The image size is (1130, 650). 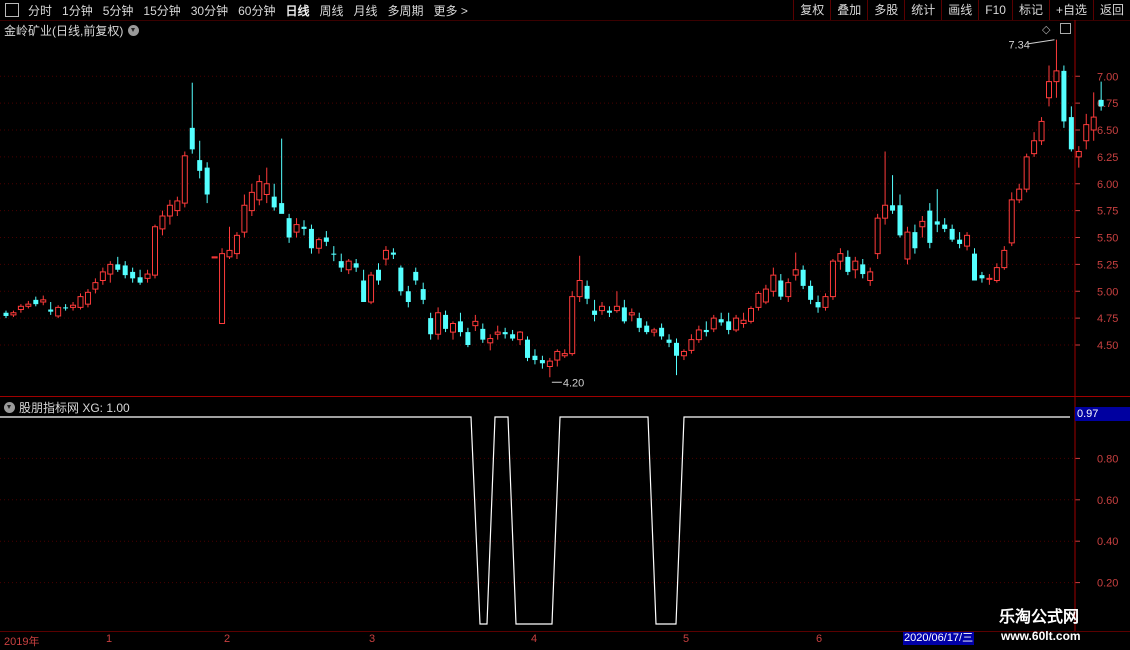 I want to click on price-tick-label: 6.00, so click(x=1107, y=185).